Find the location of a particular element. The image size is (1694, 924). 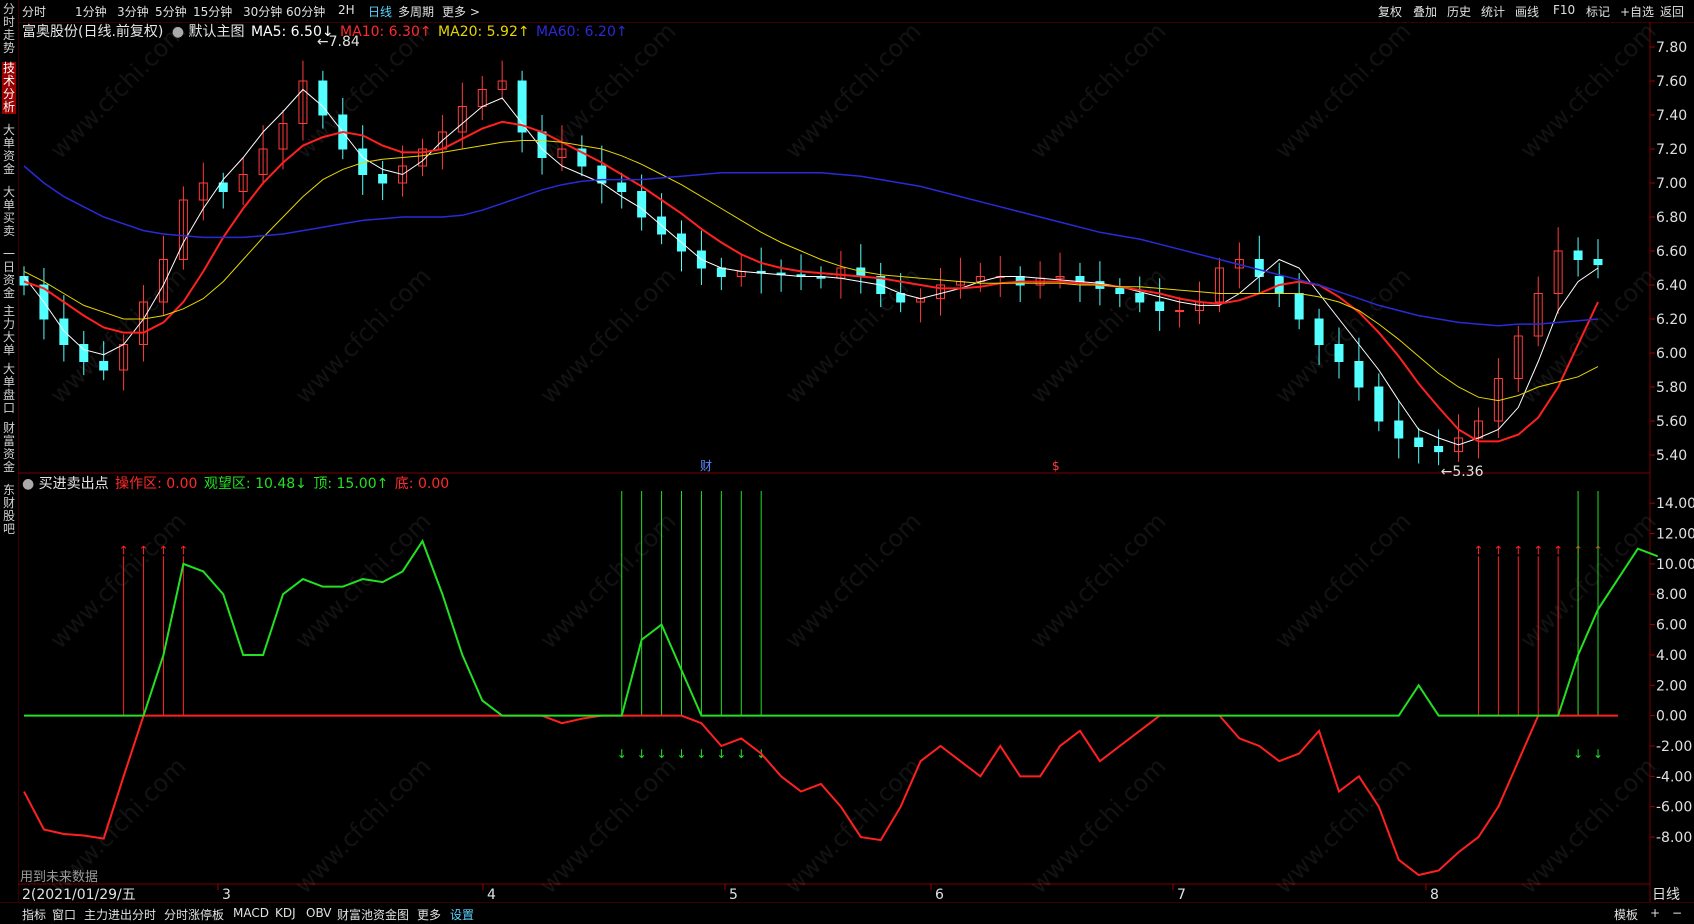

sub-label: -4.00 is located at coordinates (1674, 777).